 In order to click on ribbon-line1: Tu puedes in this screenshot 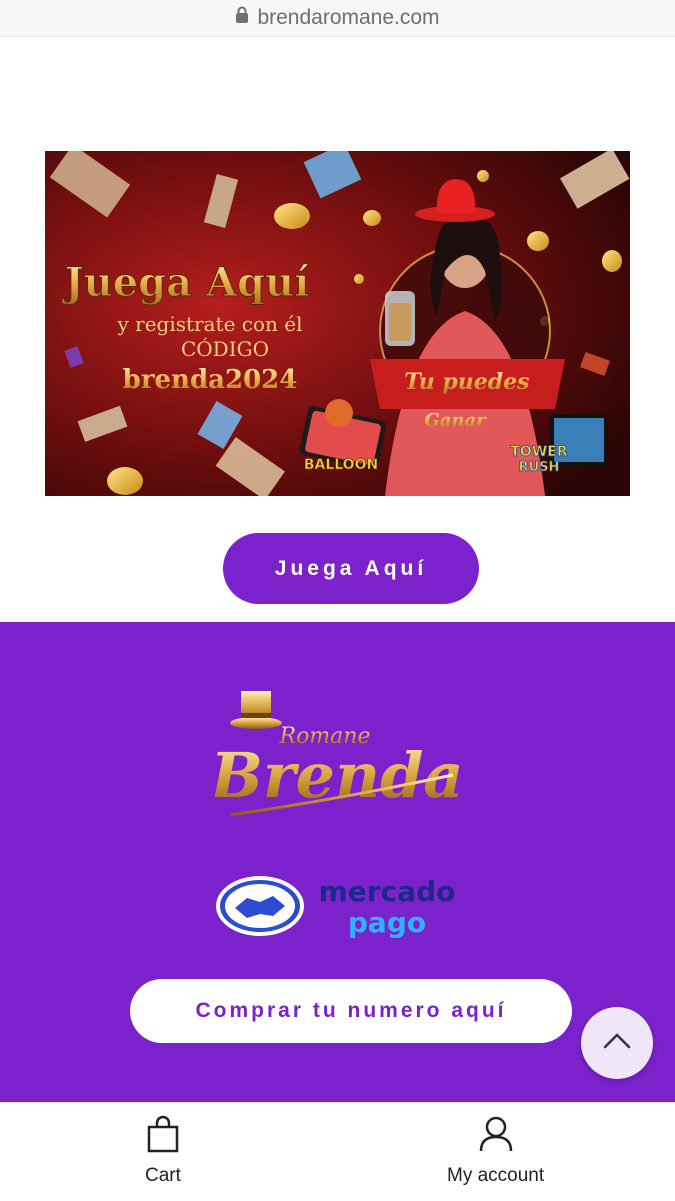, I will do `click(466, 382)`.